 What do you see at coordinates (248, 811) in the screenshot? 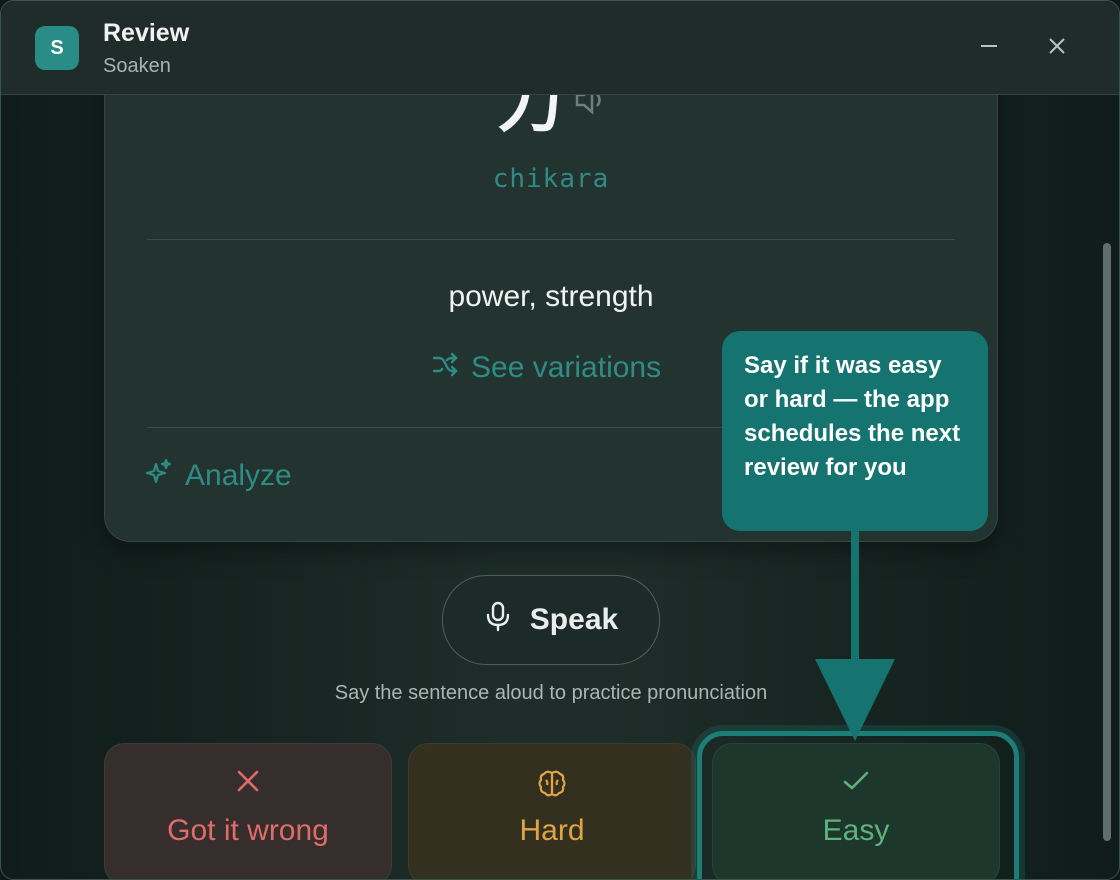
I see `got-it-wrong-button: Got it wrong` at bounding box center [248, 811].